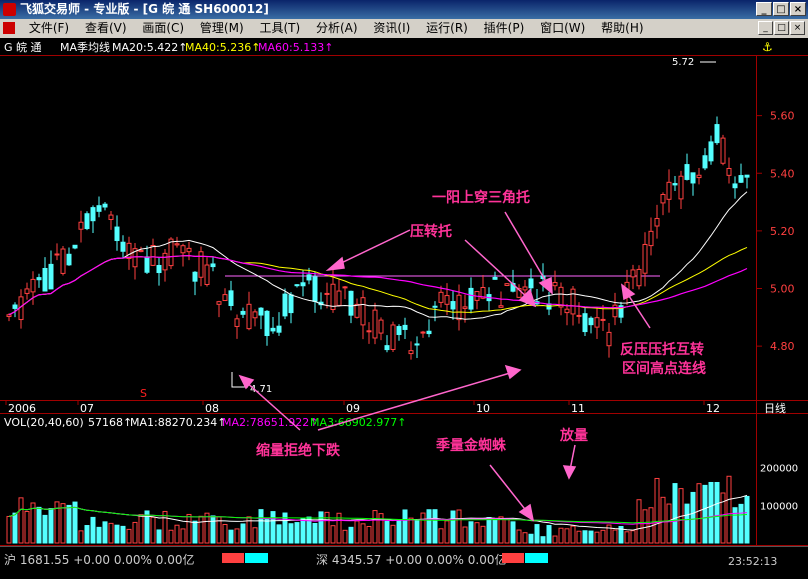 The height and width of the screenshot is (579, 808). Describe the element at coordinates (578, 408) in the screenshot. I see `date-tick-label: 11` at that location.